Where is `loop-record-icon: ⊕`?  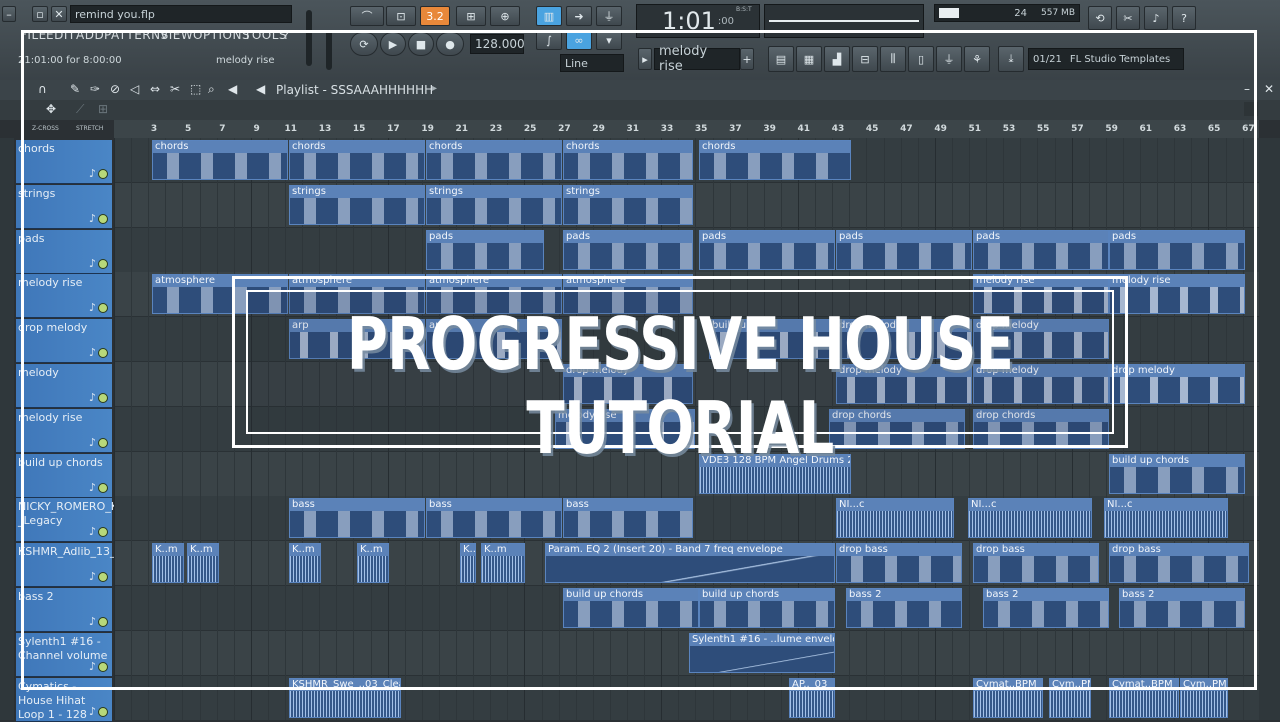 loop-record-icon: ⊕ is located at coordinates (505, 16).